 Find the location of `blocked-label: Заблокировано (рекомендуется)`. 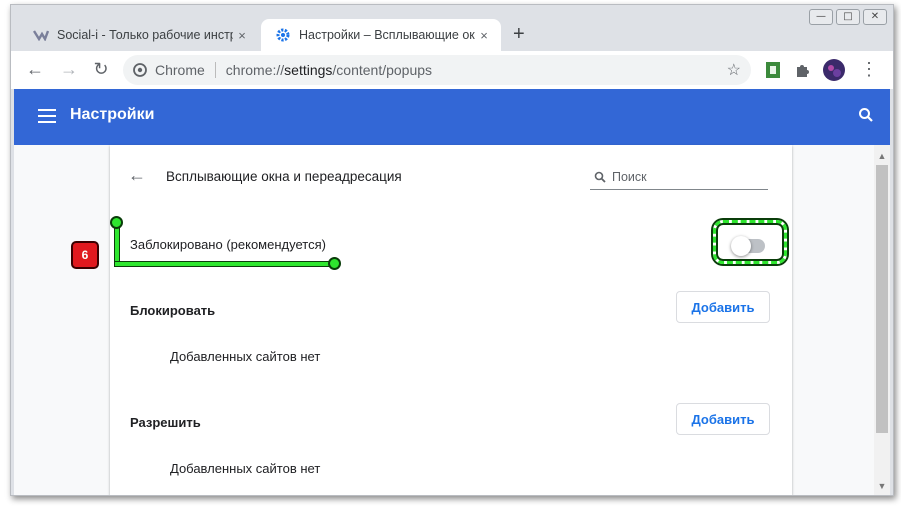

blocked-label: Заблокировано (рекомендуется) is located at coordinates (228, 244).